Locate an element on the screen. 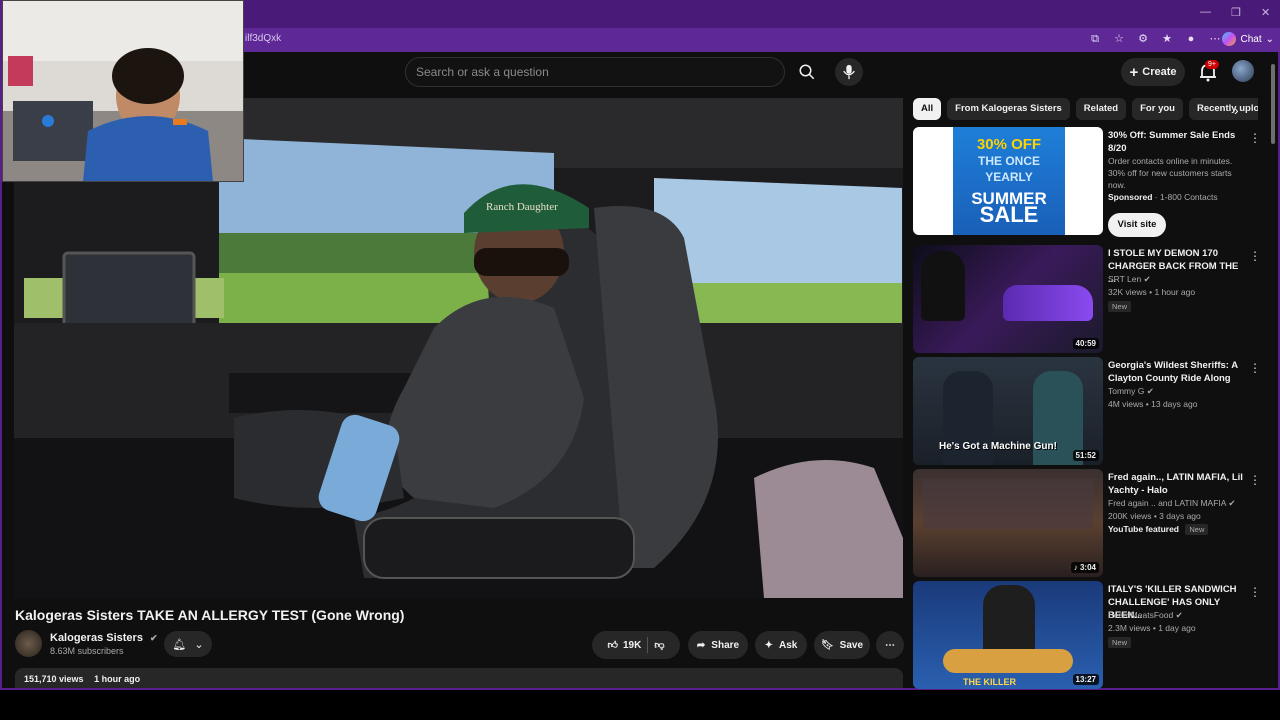  search-button is located at coordinates (807, 72).